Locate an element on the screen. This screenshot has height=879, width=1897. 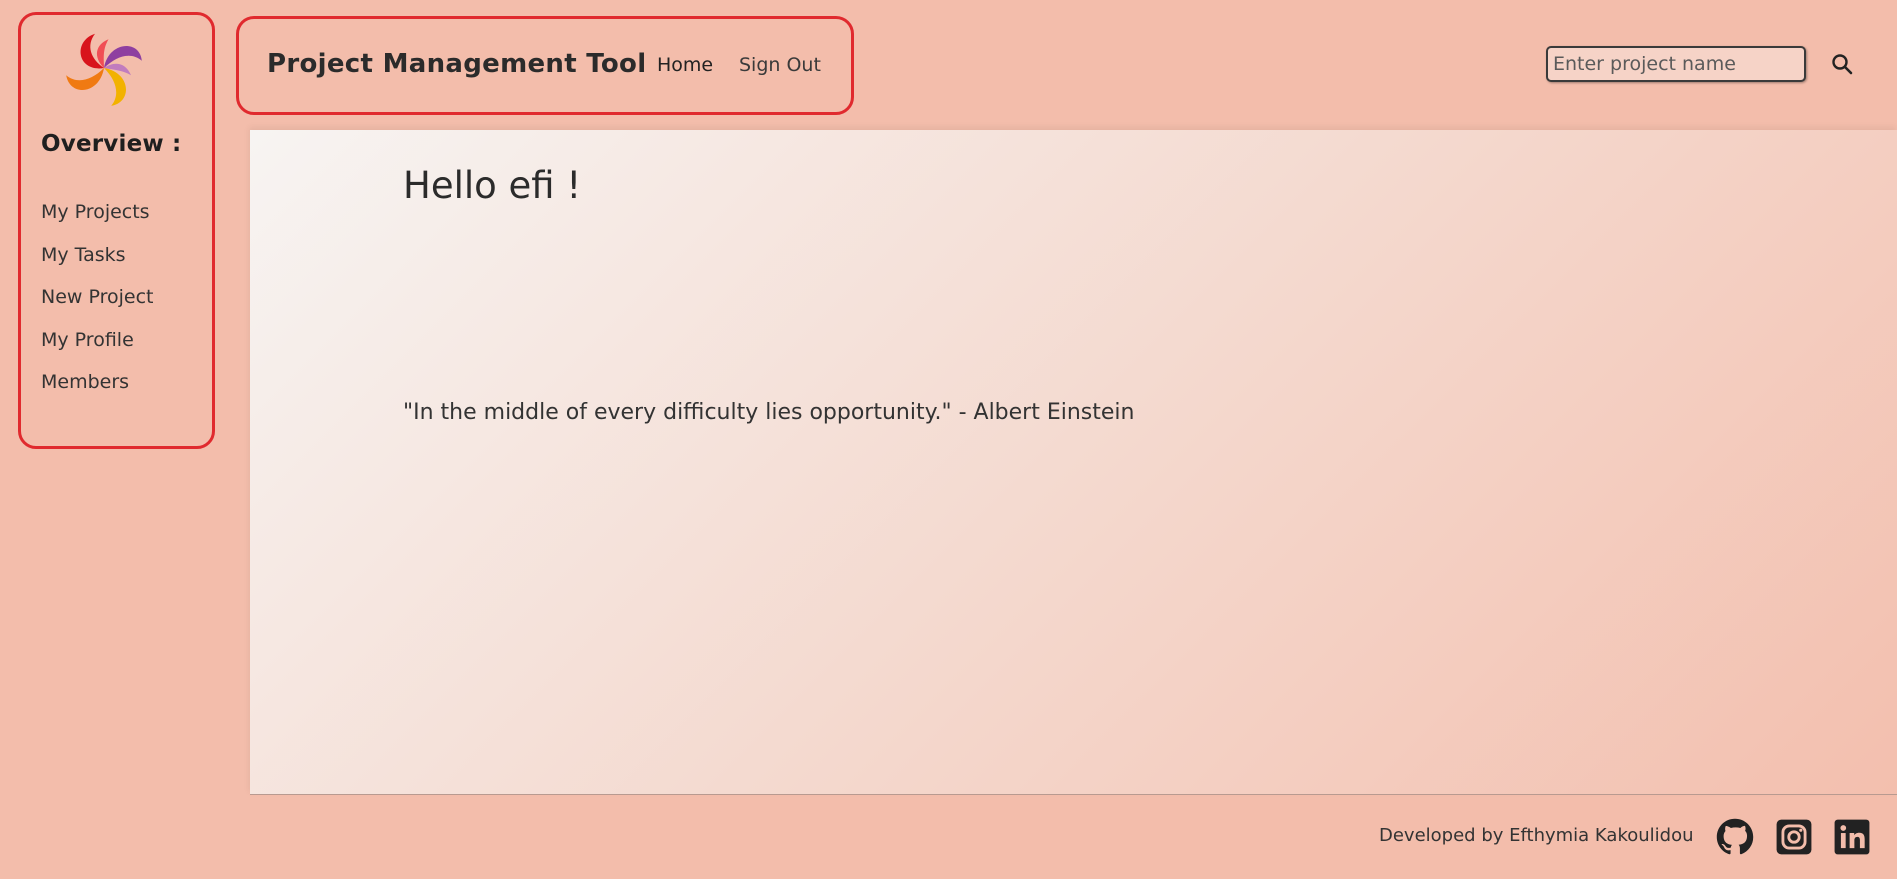
search-input is located at coordinates (1676, 64).